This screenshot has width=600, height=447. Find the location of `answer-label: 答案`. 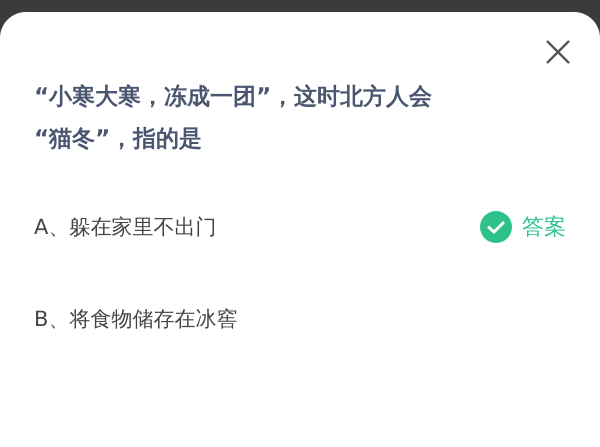

answer-label: 答案 is located at coordinates (544, 228).